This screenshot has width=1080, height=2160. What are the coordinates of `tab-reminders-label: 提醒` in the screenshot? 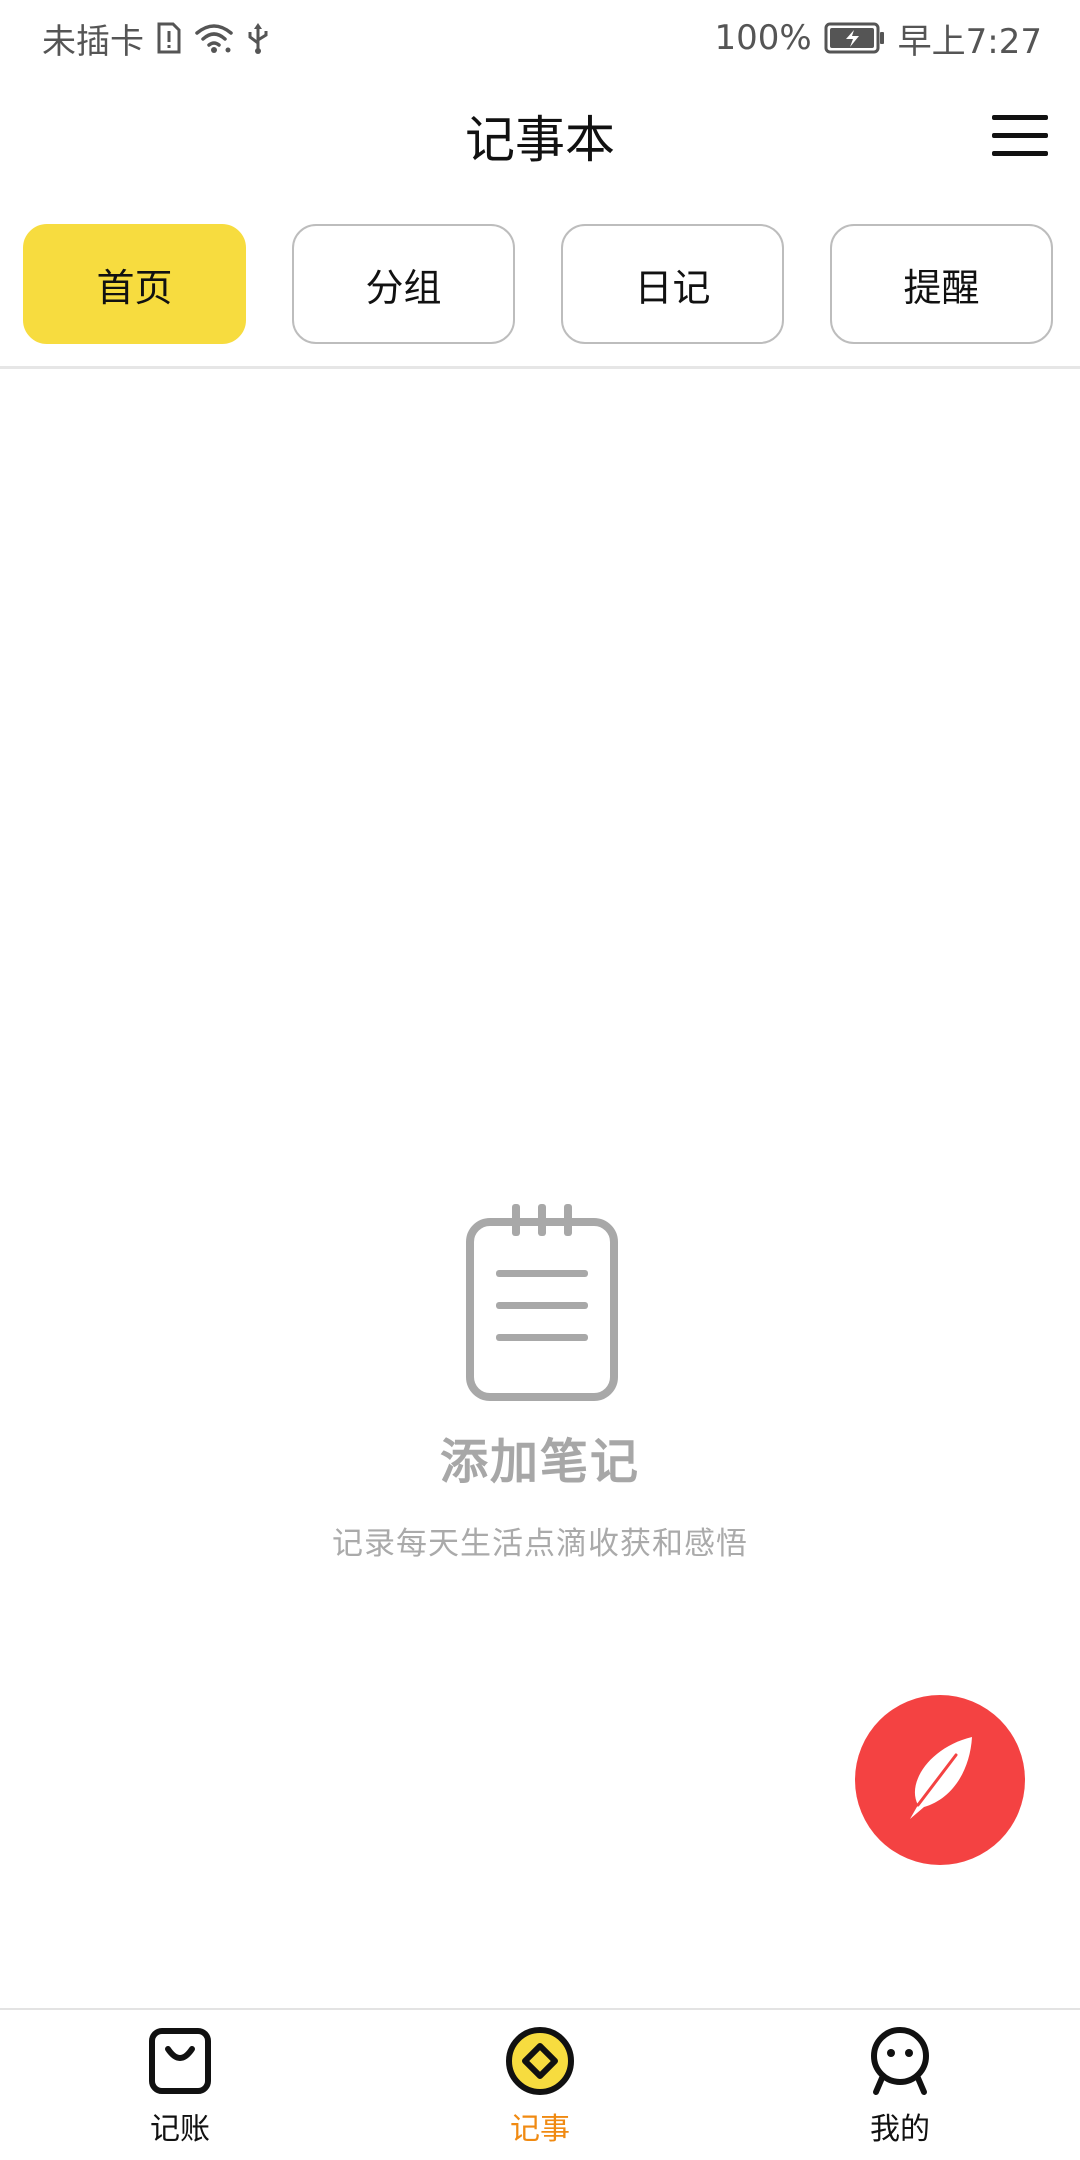 It's located at (941, 287).